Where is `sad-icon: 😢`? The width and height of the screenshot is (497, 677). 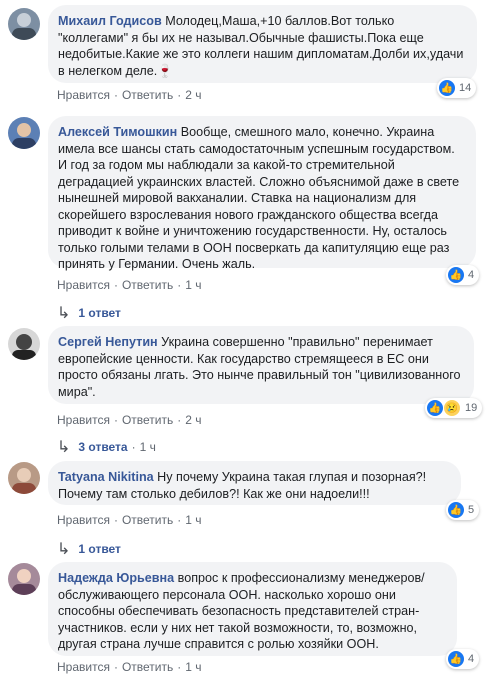
sad-icon: 😢 is located at coordinates (452, 408).